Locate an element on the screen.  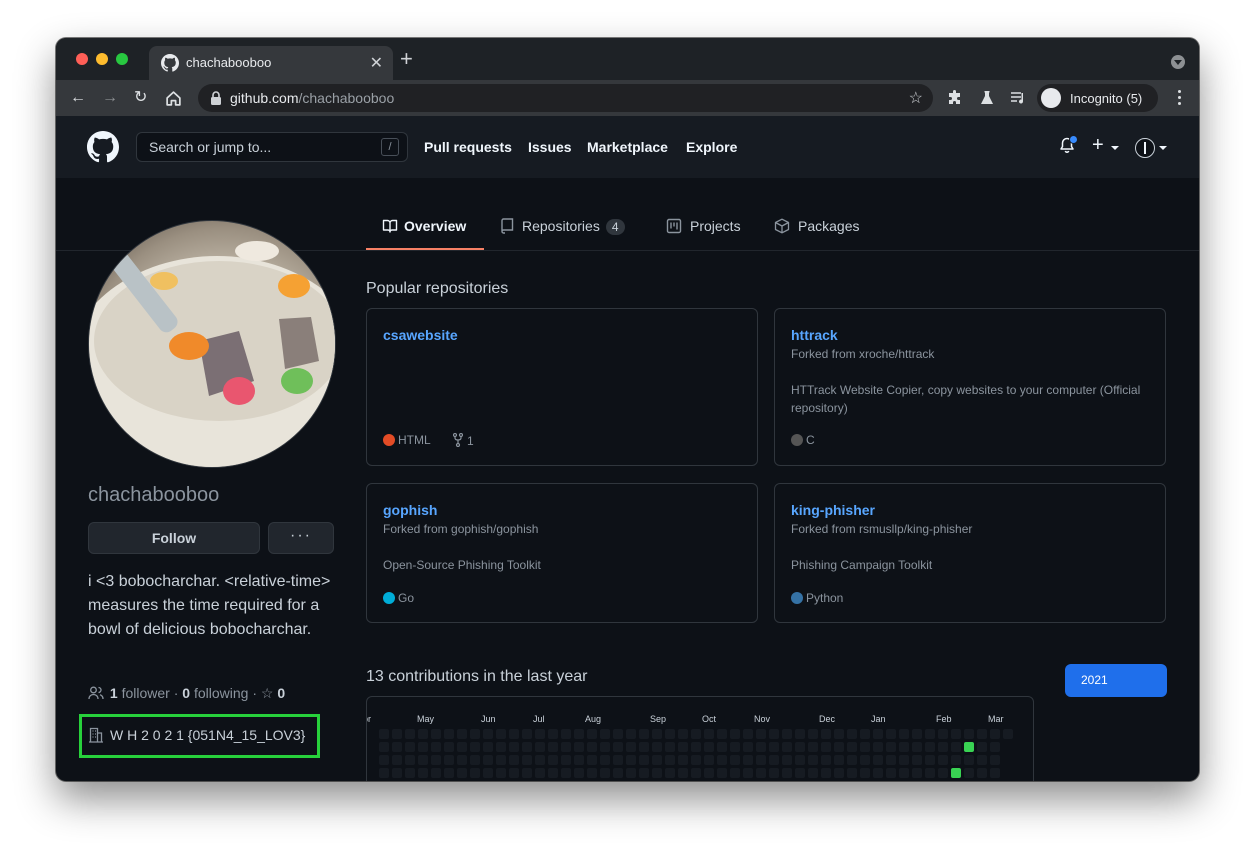
reload-icon: ↻ is located at coordinates (140, 98).